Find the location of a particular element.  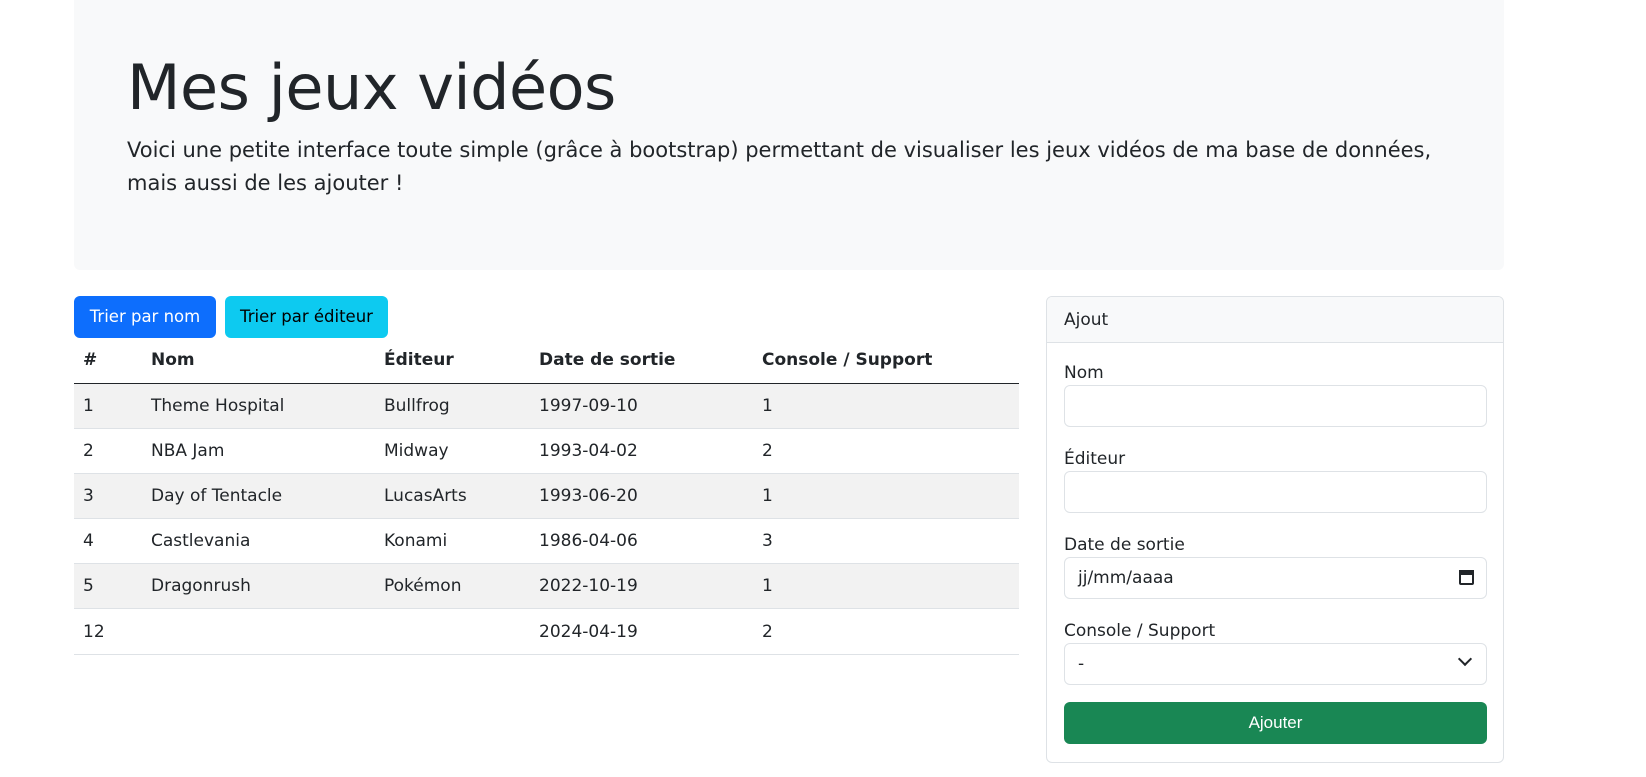

table-row: 4 Castlevania Konami 1986-04-06 3 is located at coordinates (546, 541).